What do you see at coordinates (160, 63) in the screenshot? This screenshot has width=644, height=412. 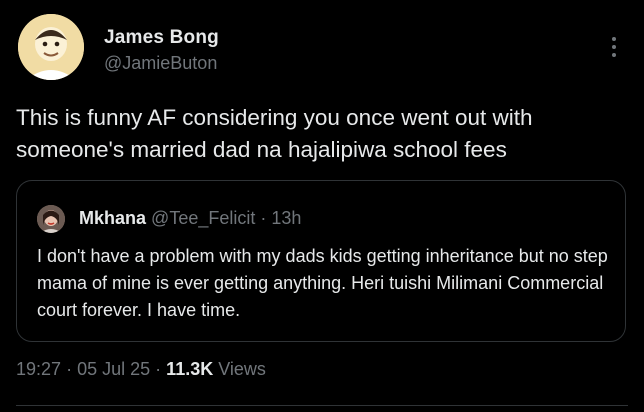 I see `author-handle: @JamieButon` at bounding box center [160, 63].